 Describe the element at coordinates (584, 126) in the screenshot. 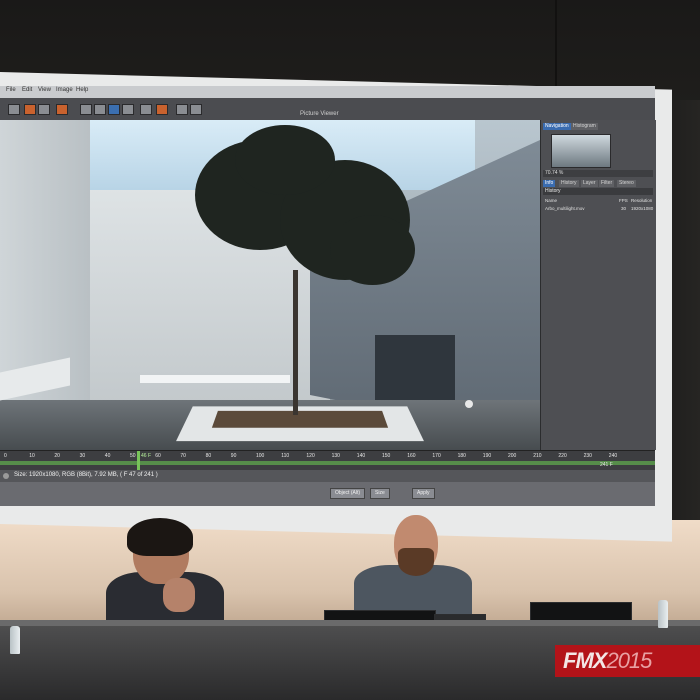

I see `tab-histogram: Histogram` at that location.